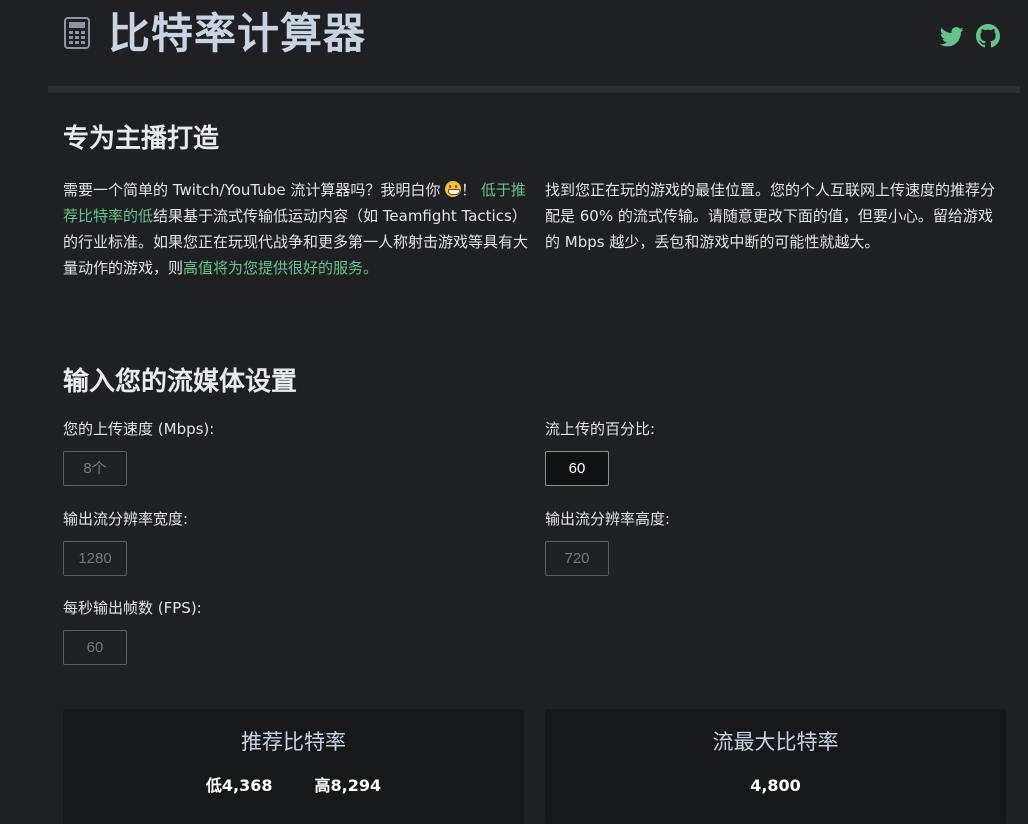  I want to click on intro-text-1: 需要一个简单的 Twitch/YouTube 流计算器吗？我明白你, so click(252, 190).